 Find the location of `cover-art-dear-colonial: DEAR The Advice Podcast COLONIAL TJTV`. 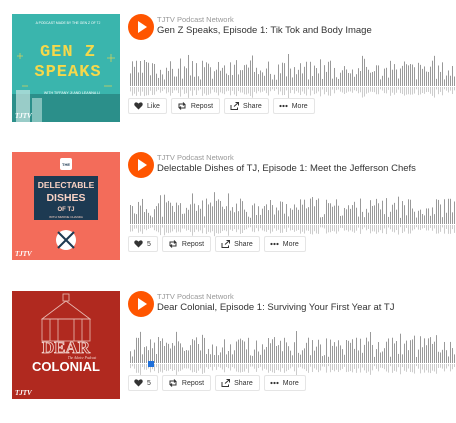

cover-art-dear-colonial: DEAR The Advice Podcast COLONIAL TJTV is located at coordinates (66, 345).